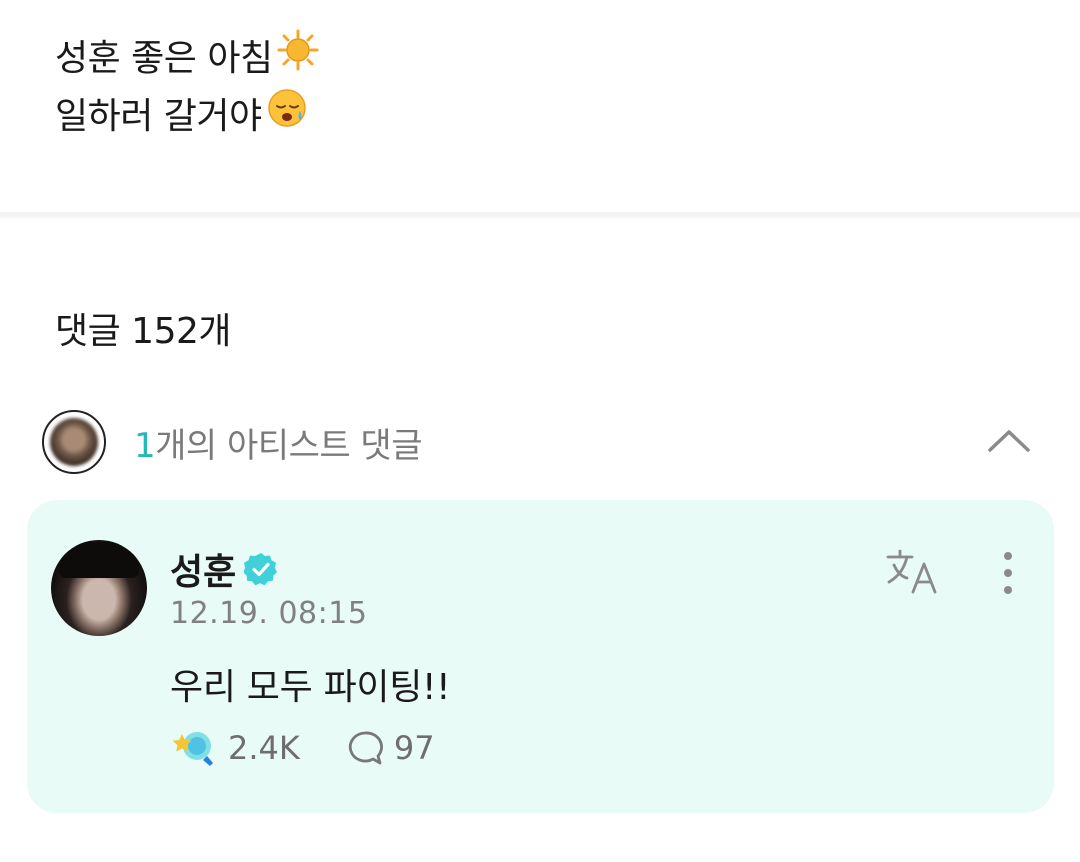  Describe the element at coordinates (203, 572) in the screenshot. I see `commenter-name-text: 성훈` at that location.